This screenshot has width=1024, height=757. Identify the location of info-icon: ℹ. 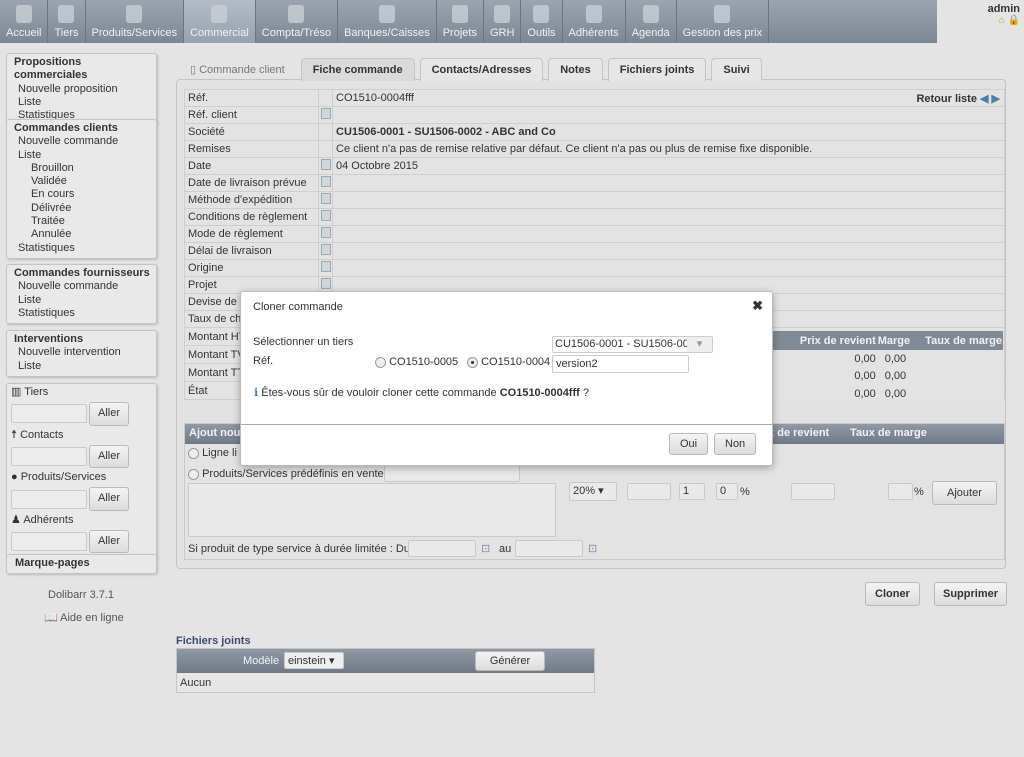
(256, 393).